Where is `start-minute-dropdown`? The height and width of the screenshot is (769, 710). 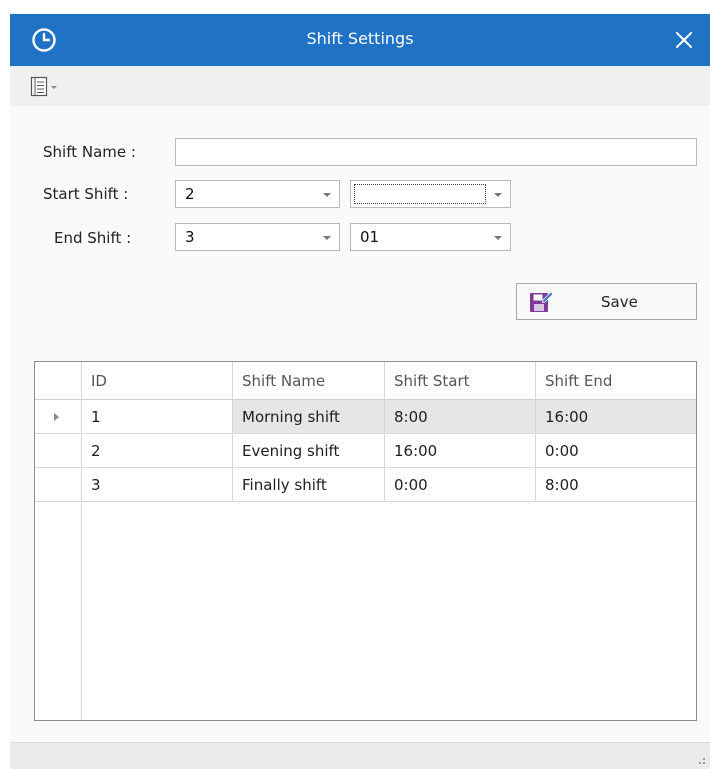 start-minute-dropdown is located at coordinates (430, 194).